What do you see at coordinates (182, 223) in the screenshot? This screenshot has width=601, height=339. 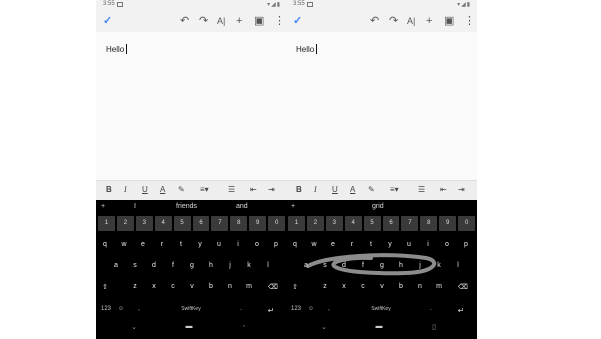 I see `key-5: 5` at bounding box center [182, 223].